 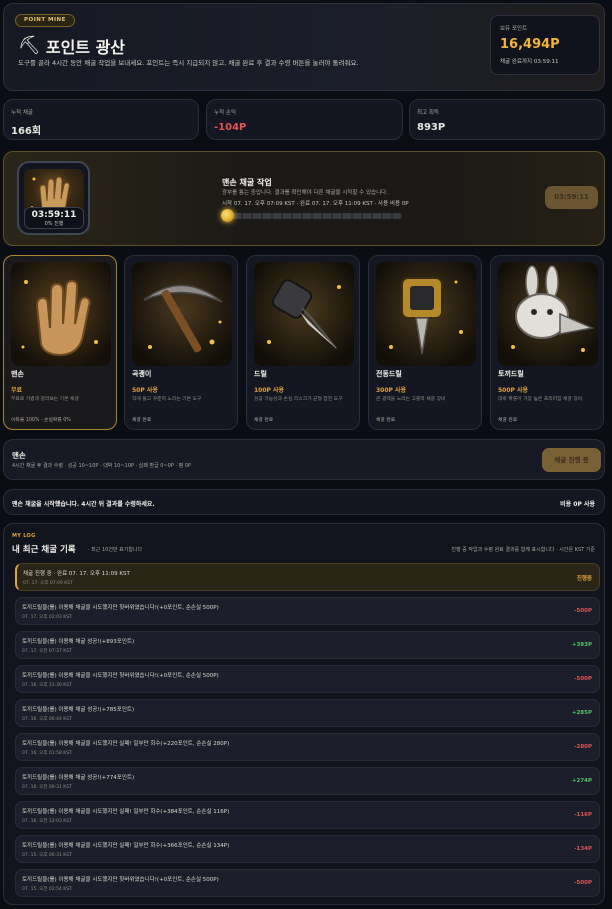 What do you see at coordinates (269, 390) in the screenshot?
I see `tool-price: 100P 사용` at bounding box center [269, 390].